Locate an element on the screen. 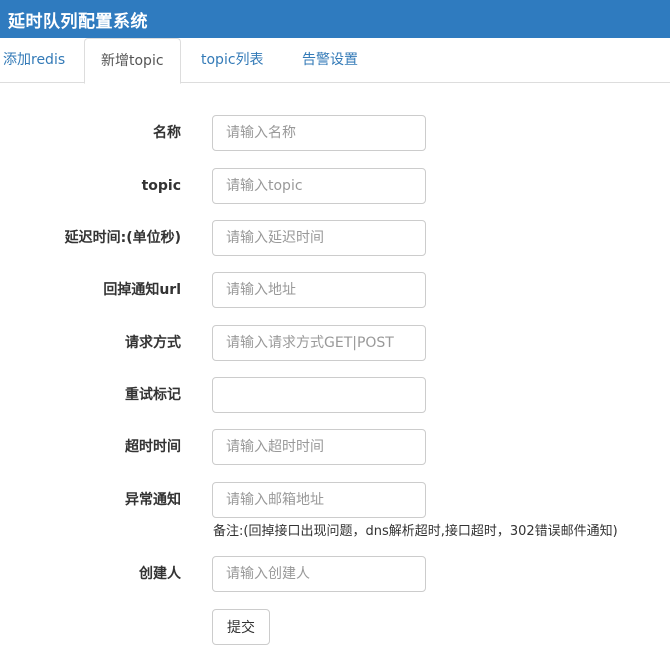 The width and height of the screenshot is (670, 648). topic-label: topic is located at coordinates (161, 186).